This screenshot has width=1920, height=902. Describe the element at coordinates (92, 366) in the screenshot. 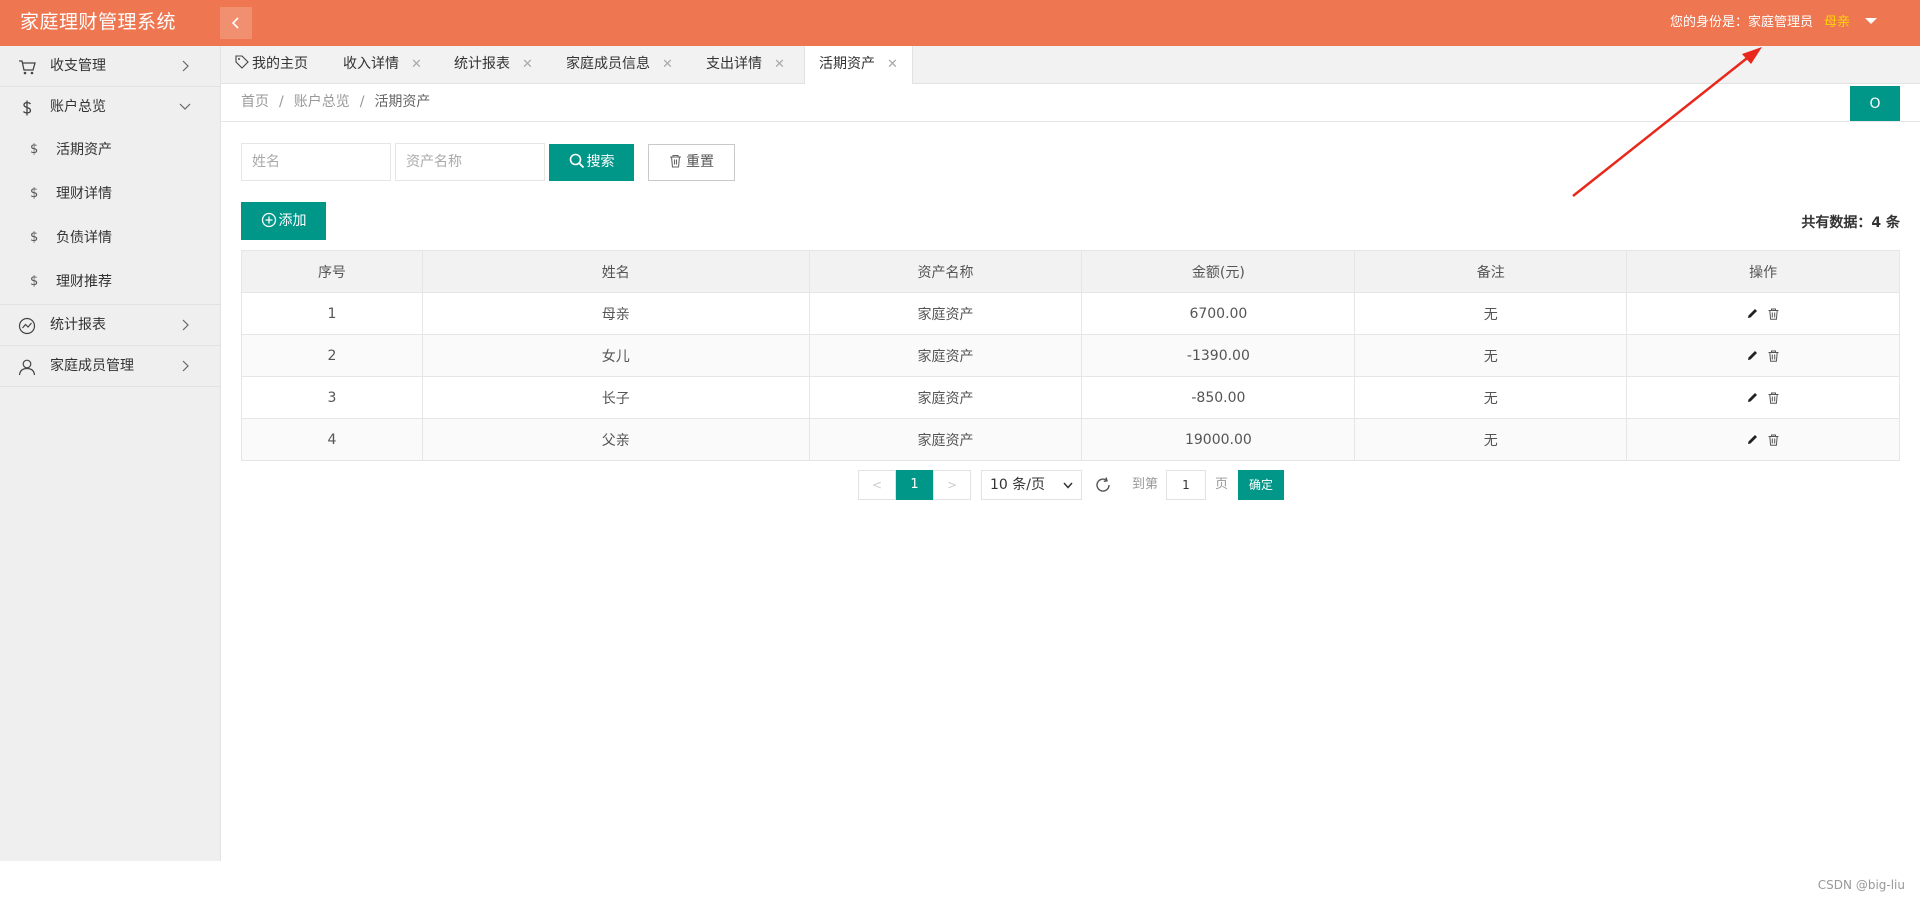

I see `sidebar-item-label: 家庭成员管理` at that location.